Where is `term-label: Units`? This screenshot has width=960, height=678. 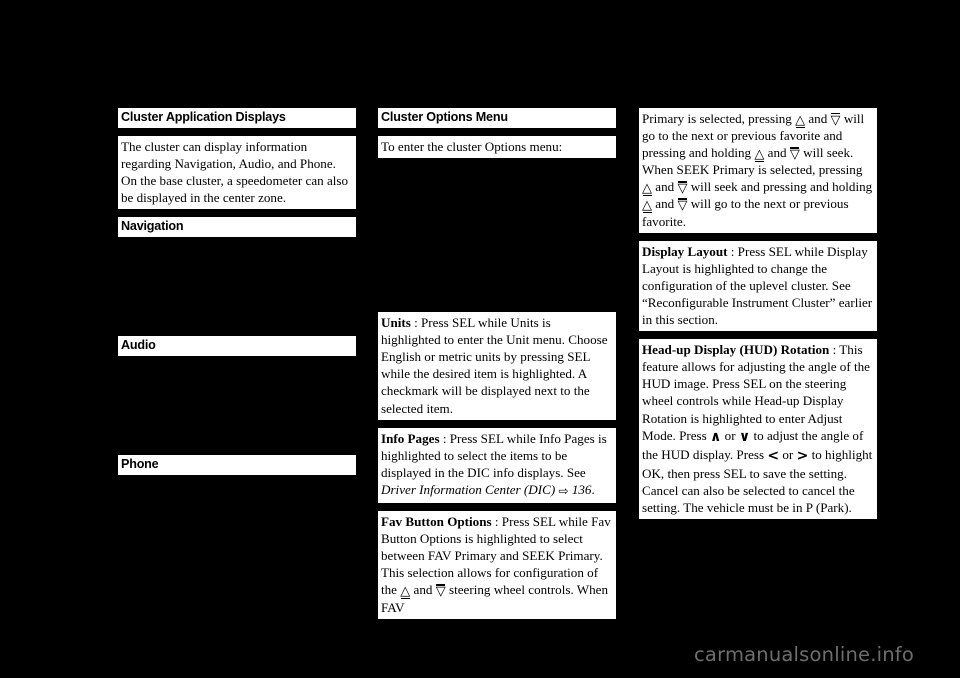
term-label: Units is located at coordinates (396, 323).